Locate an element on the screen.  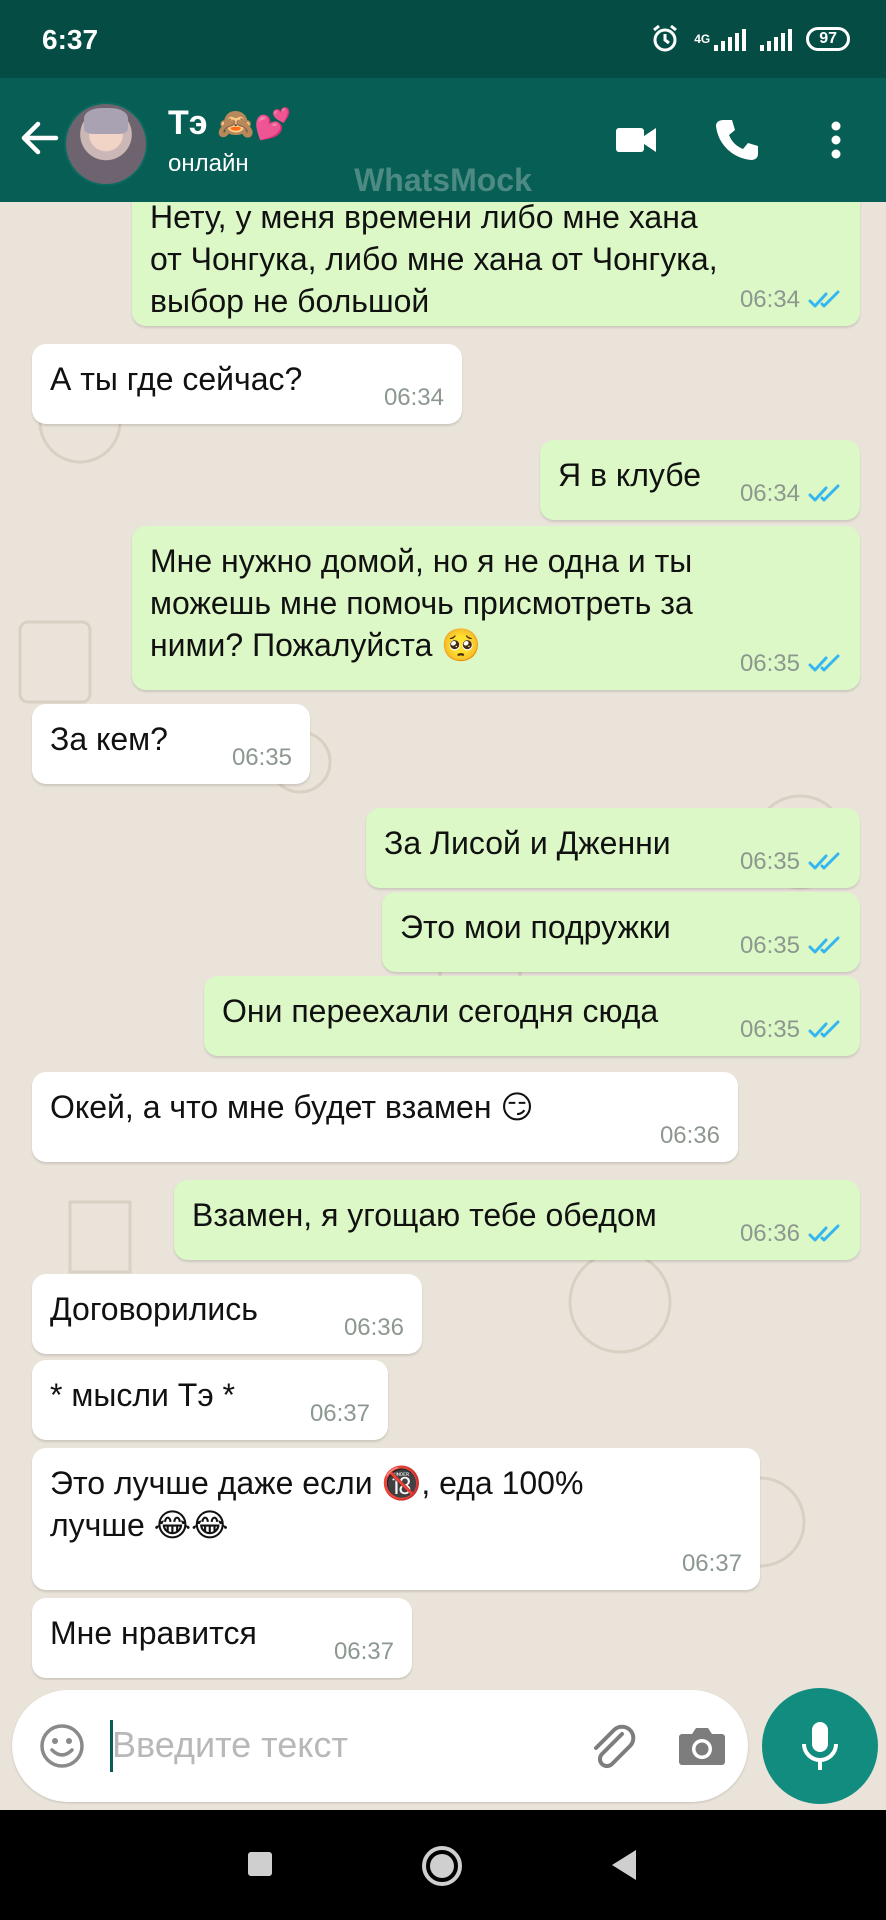
incoming-message: Договорились 06:36 is located at coordinates (227, 1314).